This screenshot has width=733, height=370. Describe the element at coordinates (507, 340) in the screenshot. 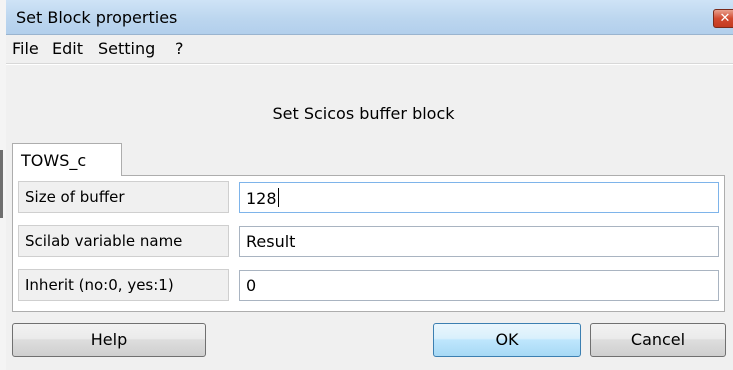

I see `ok-button: OK` at that location.